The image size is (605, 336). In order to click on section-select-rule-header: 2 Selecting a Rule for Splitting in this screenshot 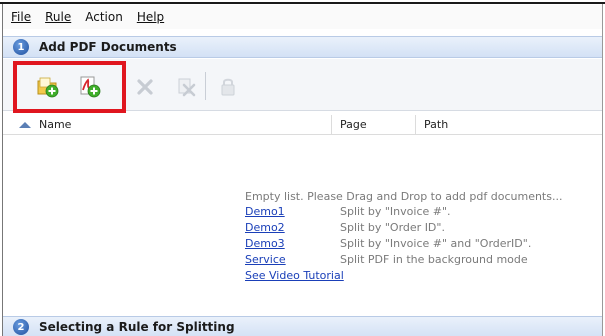, I will do `click(302, 326)`.